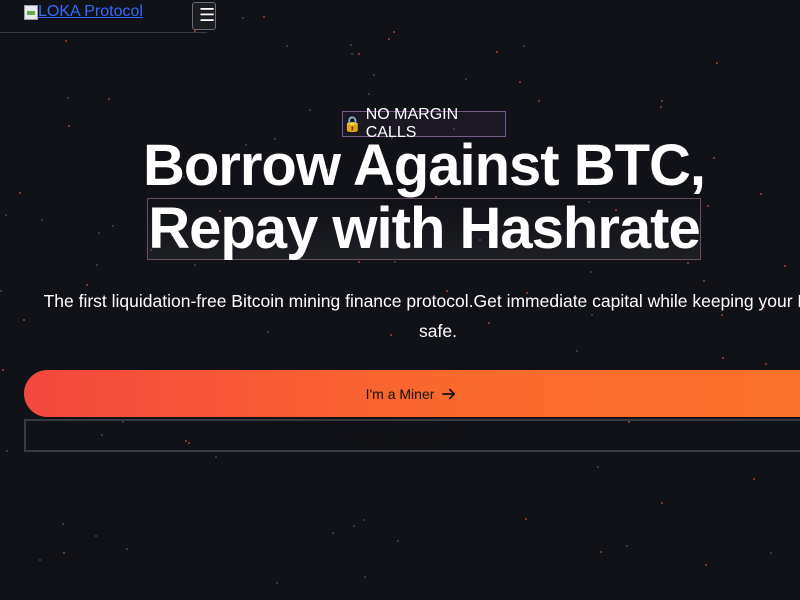 The image size is (800, 600). What do you see at coordinates (400, 393) in the screenshot?
I see `miner-button-label: I'm a Miner` at bounding box center [400, 393].